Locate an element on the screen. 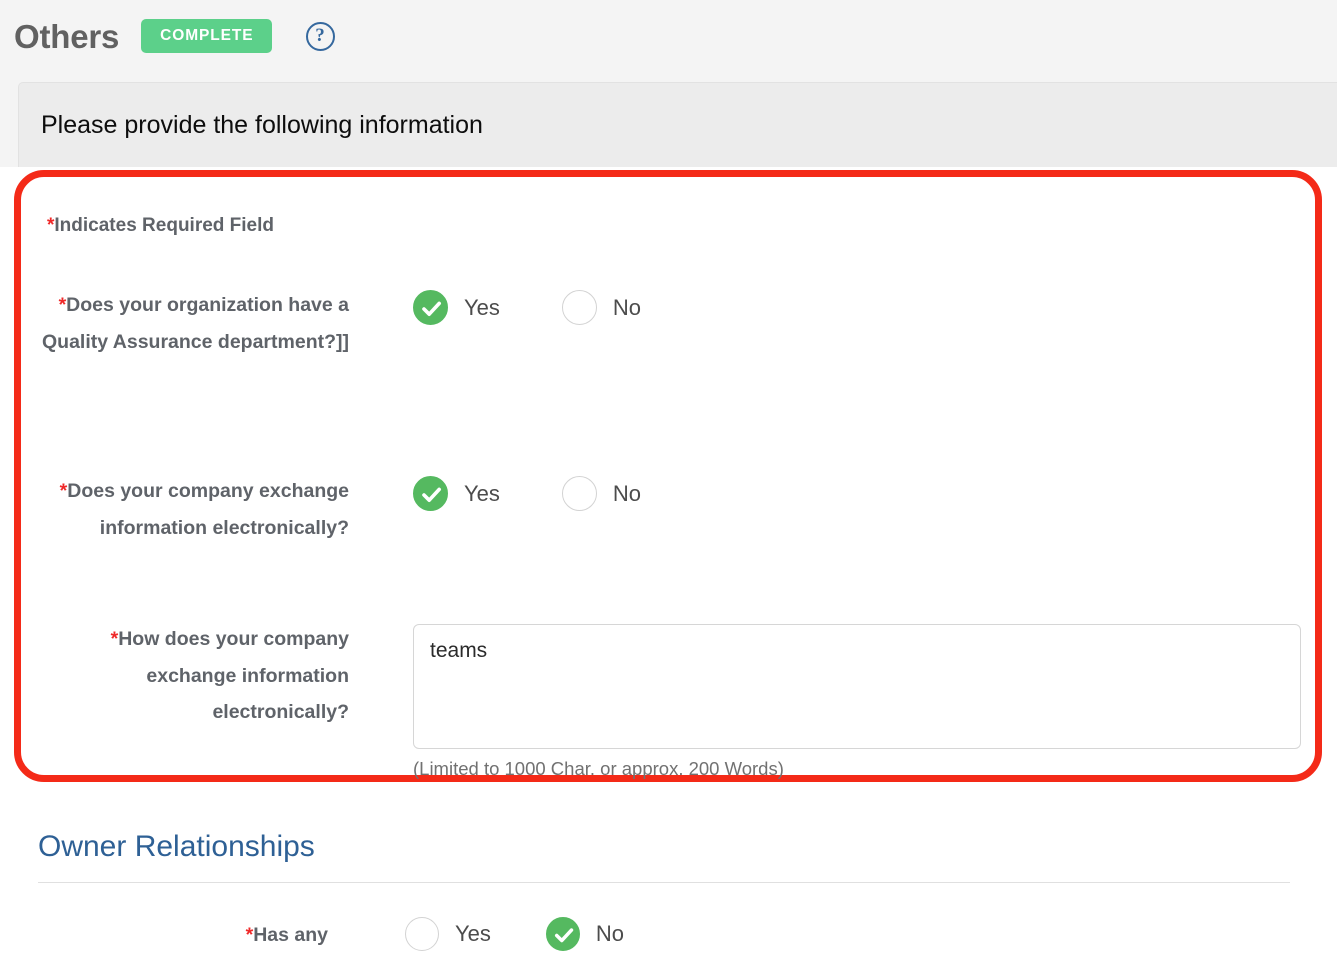 The image size is (1337, 965). exchange-how-textarea is located at coordinates (857, 686).